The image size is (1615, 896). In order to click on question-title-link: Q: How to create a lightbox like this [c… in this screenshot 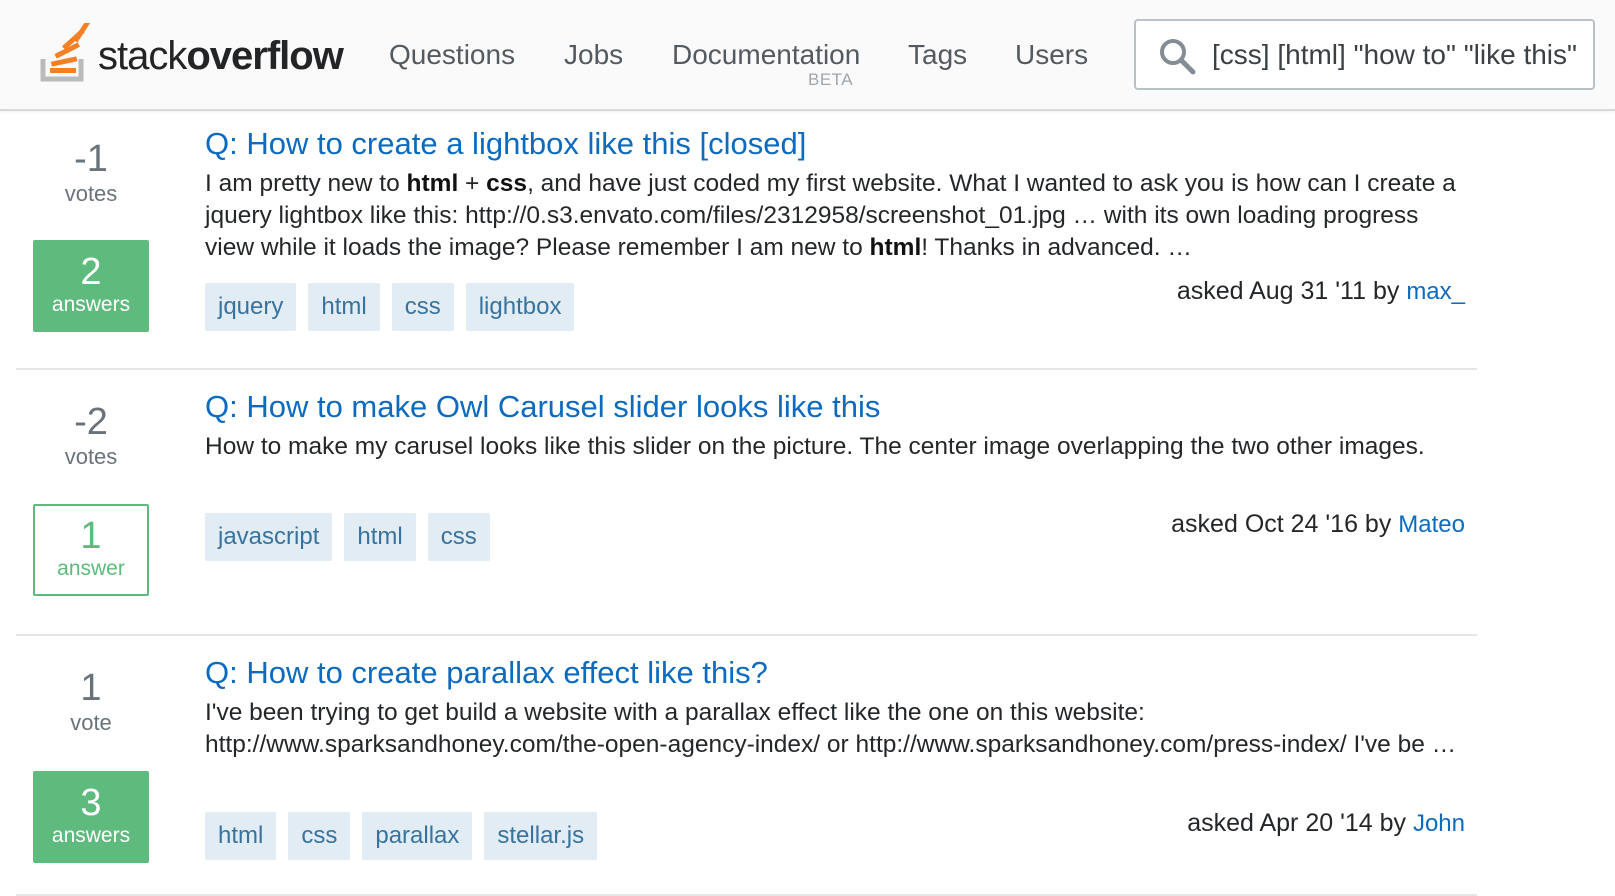, I will do `click(505, 144)`.